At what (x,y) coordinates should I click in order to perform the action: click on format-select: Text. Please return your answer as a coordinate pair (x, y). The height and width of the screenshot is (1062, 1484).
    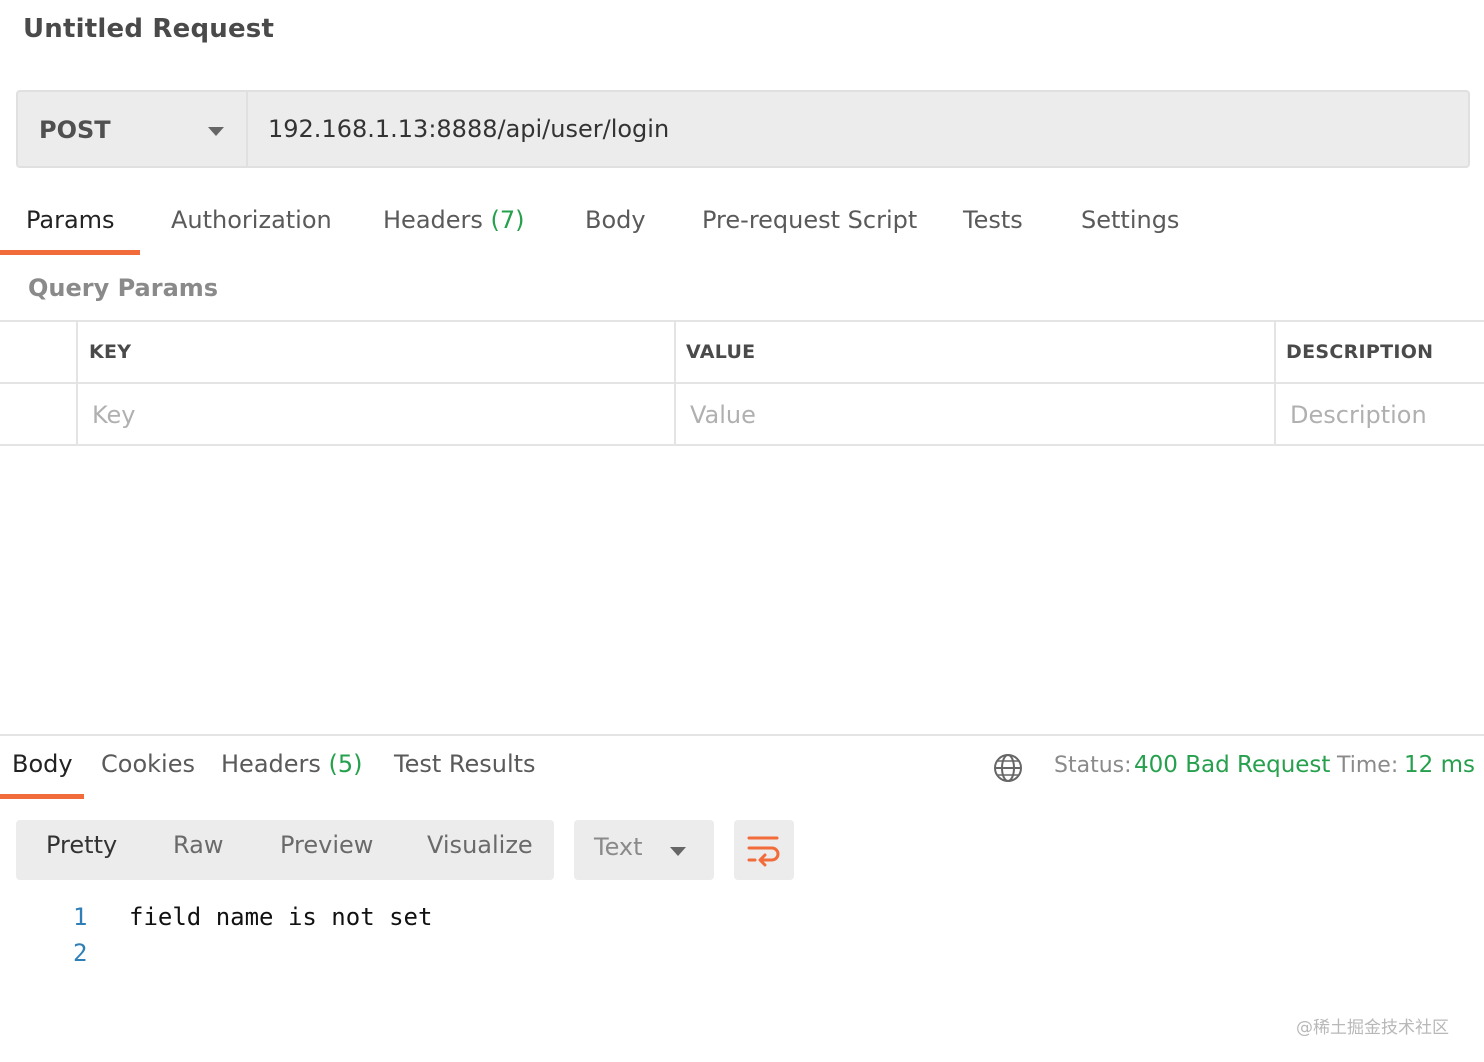
    Looking at the image, I should click on (644, 850).